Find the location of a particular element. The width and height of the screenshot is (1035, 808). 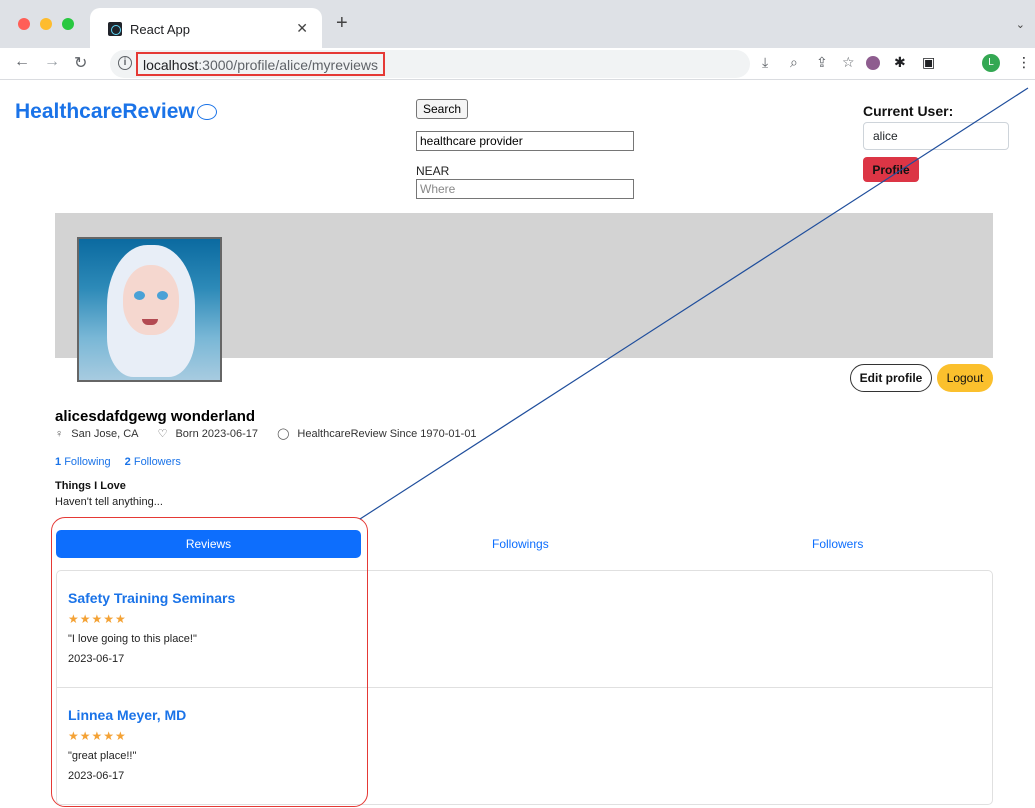

chat-bubble-icon: ◯ is located at coordinates (283, 434).